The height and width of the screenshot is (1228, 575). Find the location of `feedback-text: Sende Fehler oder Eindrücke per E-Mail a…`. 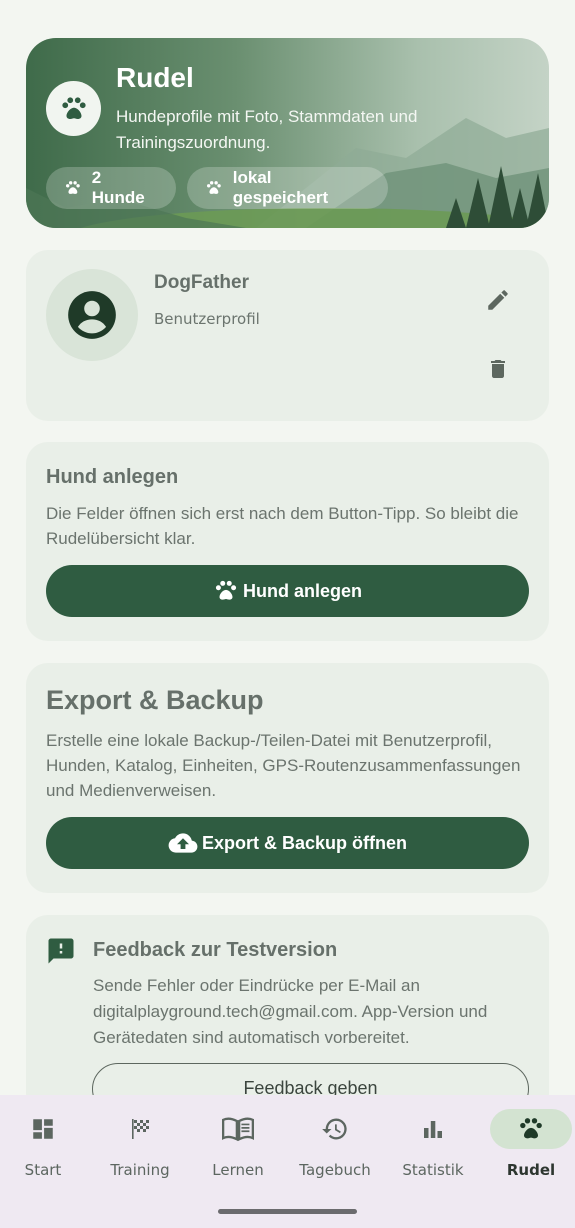

feedback-text: Sende Fehler oder Eindrücke per E-Mail a… is located at coordinates (290, 1011).